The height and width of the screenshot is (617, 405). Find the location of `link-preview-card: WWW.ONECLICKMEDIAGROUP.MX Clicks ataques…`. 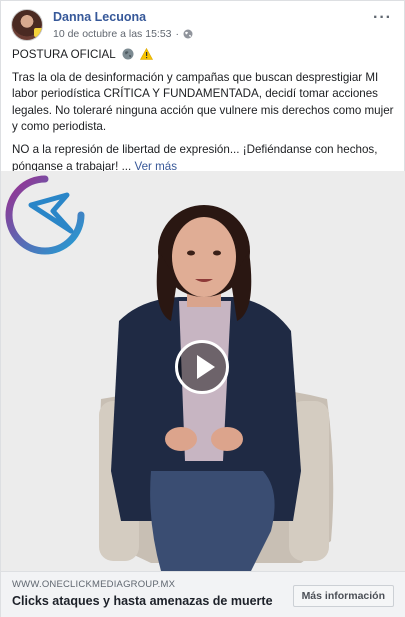

link-preview-card: WWW.ONECLICKMEDIAGROUP.MX Clicks ataques… is located at coordinates (203, 594).